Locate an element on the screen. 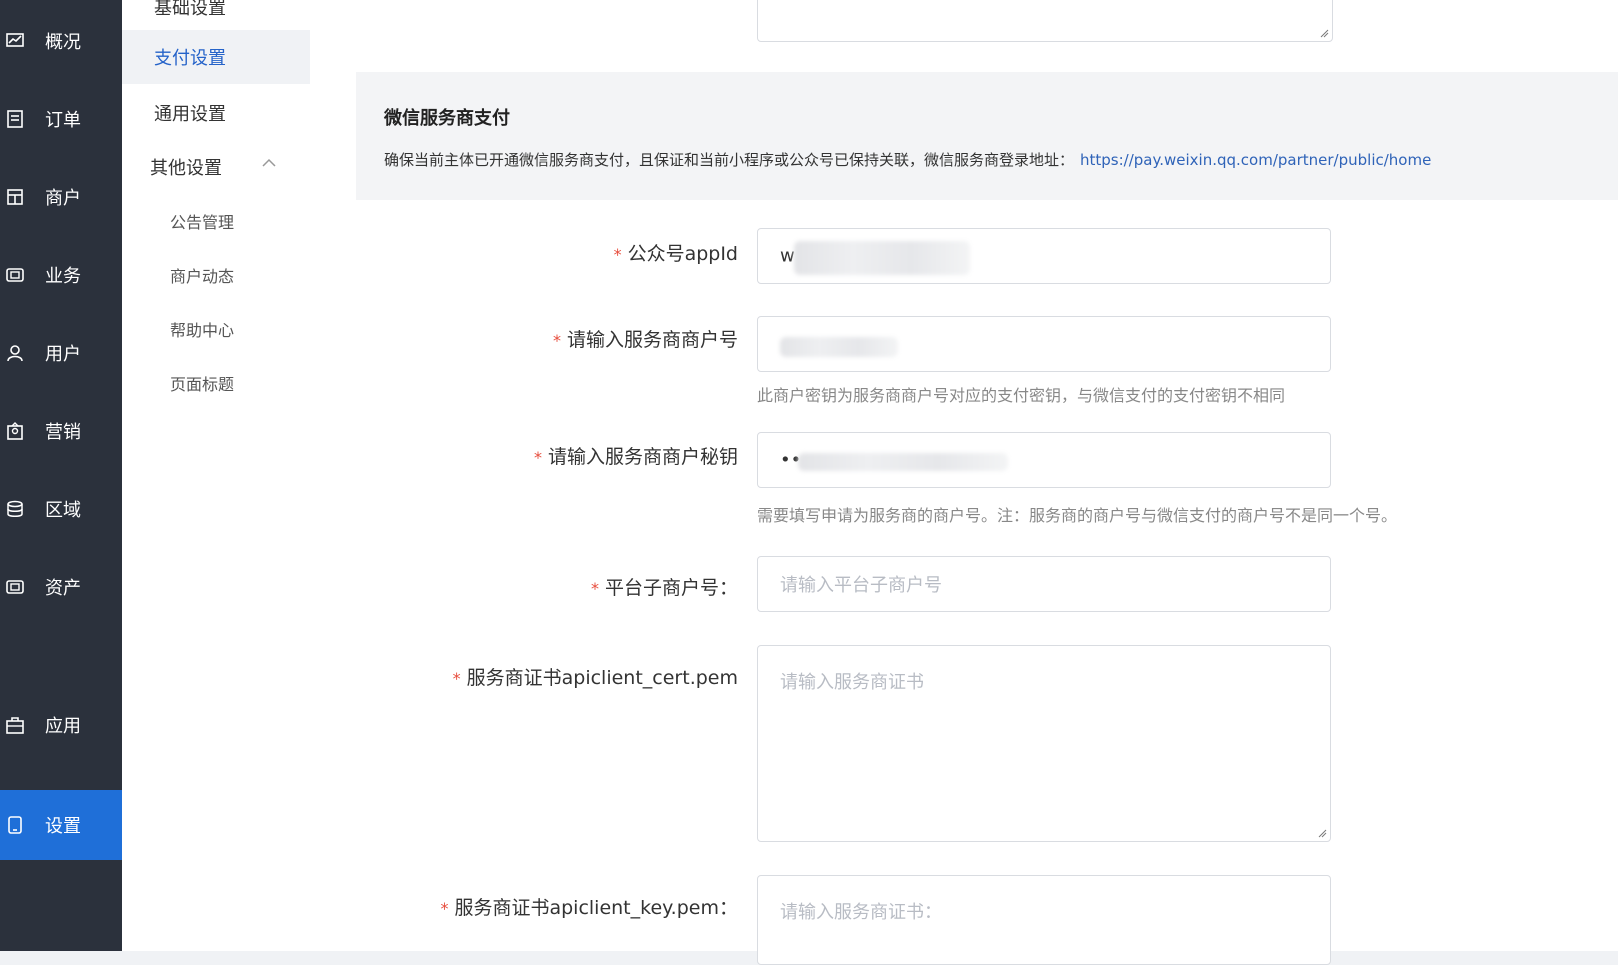  nav-label: 资产 is located at coordinates (63, 588).